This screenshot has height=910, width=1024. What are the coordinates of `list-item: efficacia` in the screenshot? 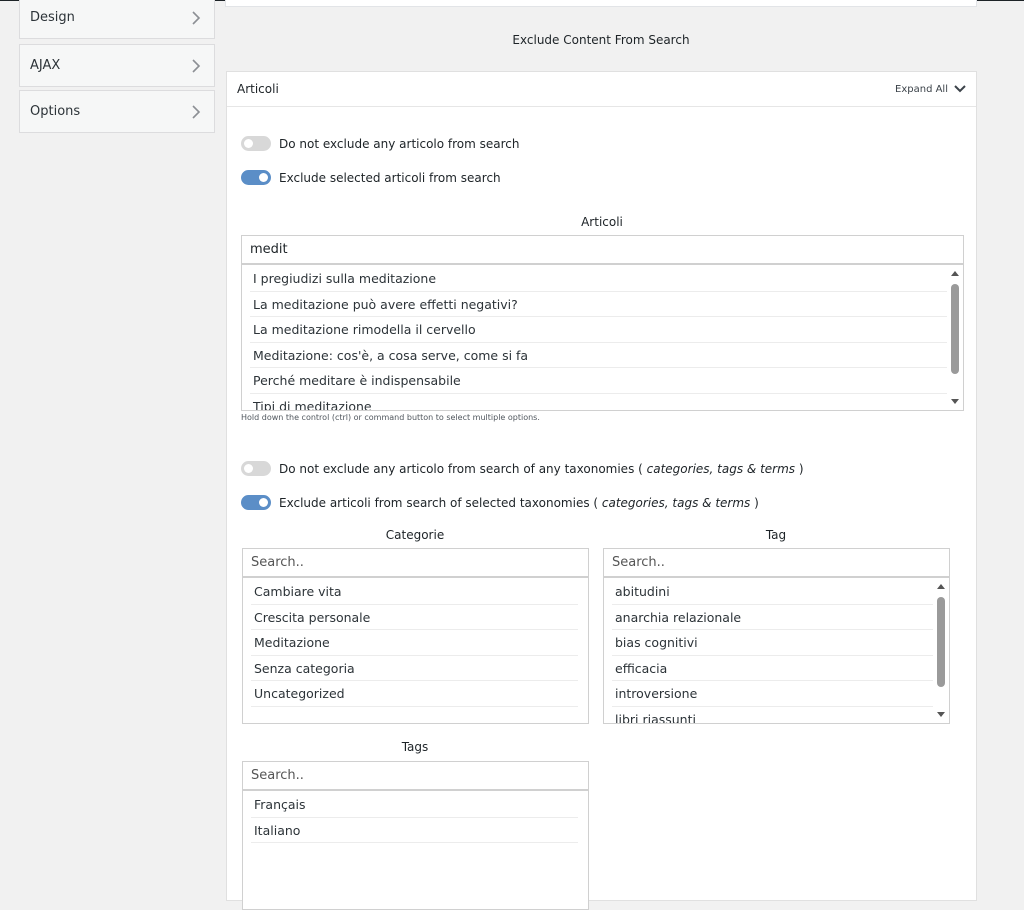 It's located at (771, 669).